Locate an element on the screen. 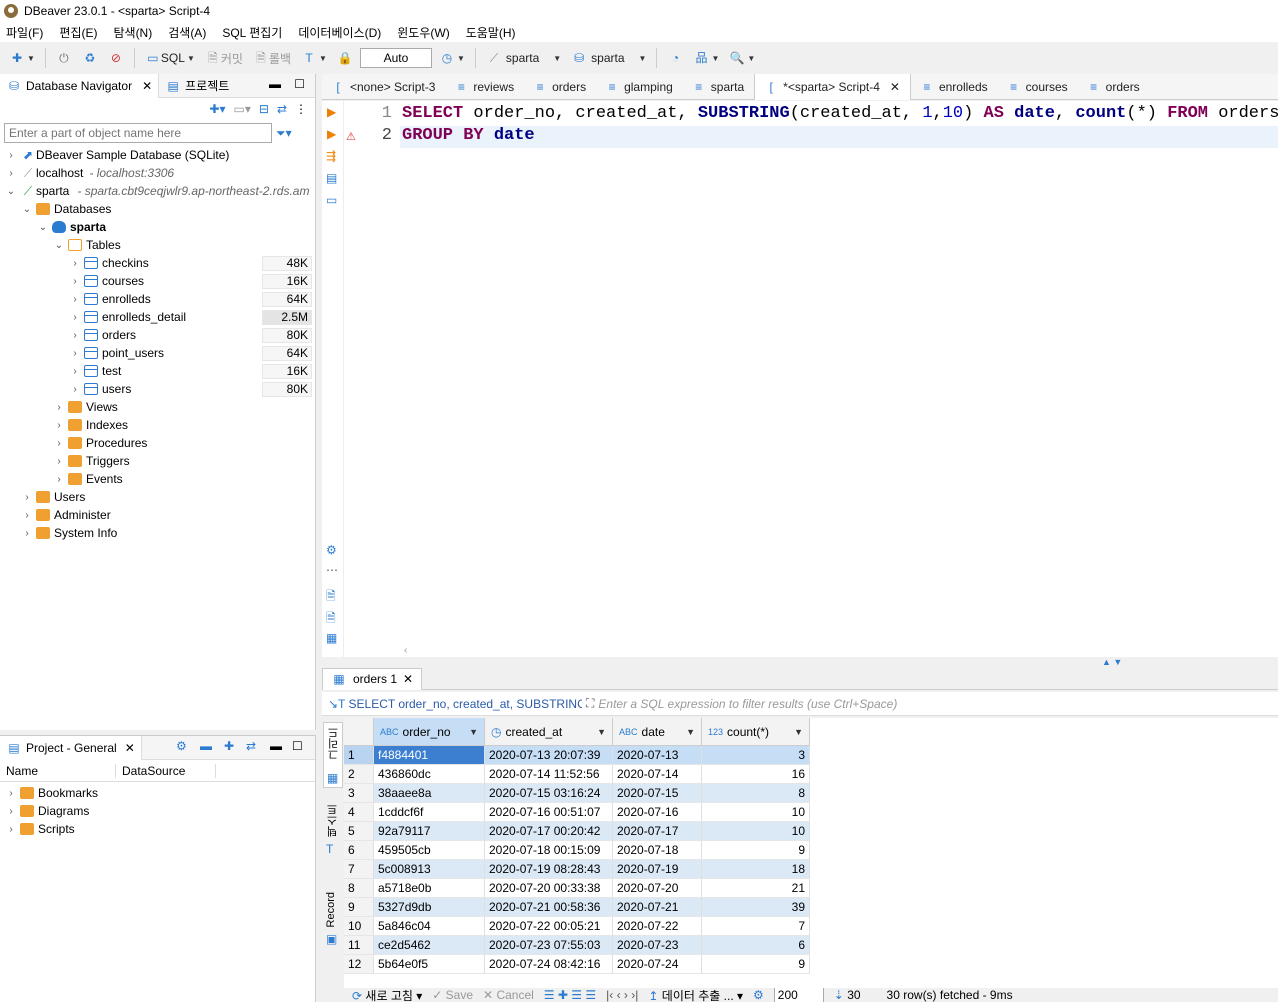 The width and height of the screenshot is (1278, 1002). cell-created-at: 2020-07-23 07:55:03 is located at coordinates (549, 945).